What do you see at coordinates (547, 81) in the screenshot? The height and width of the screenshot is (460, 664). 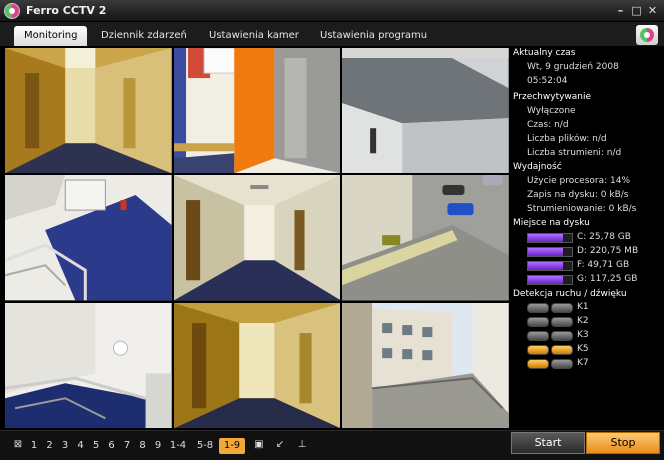 I see `current-time: 05:52:04` at bounding box center [547, 81].